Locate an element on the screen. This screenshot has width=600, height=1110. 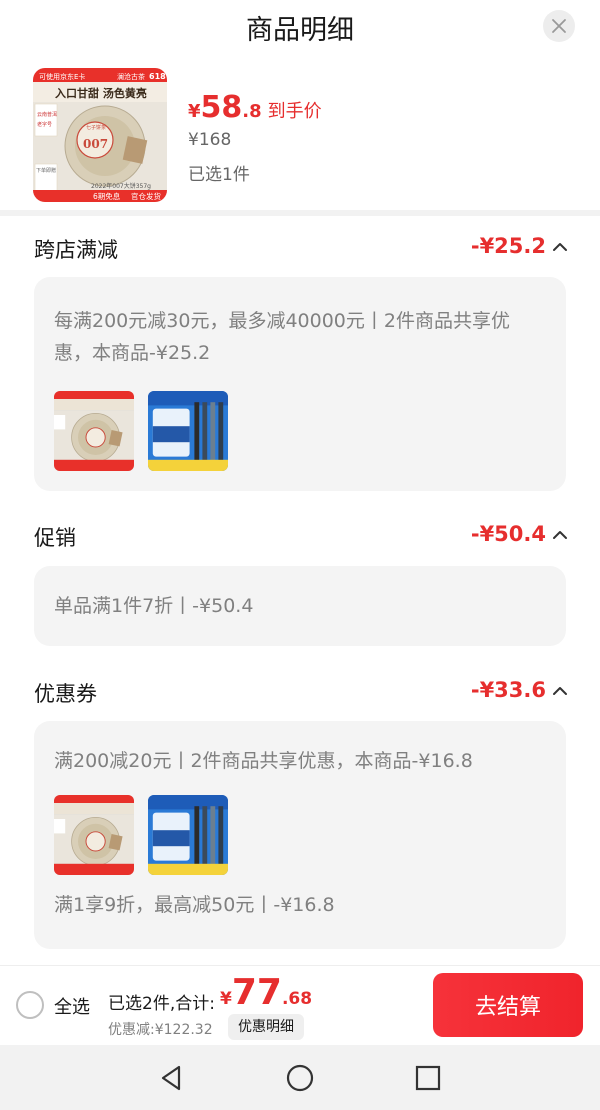
sheet-header: 商品明细 is located at coordinates (300, 26).